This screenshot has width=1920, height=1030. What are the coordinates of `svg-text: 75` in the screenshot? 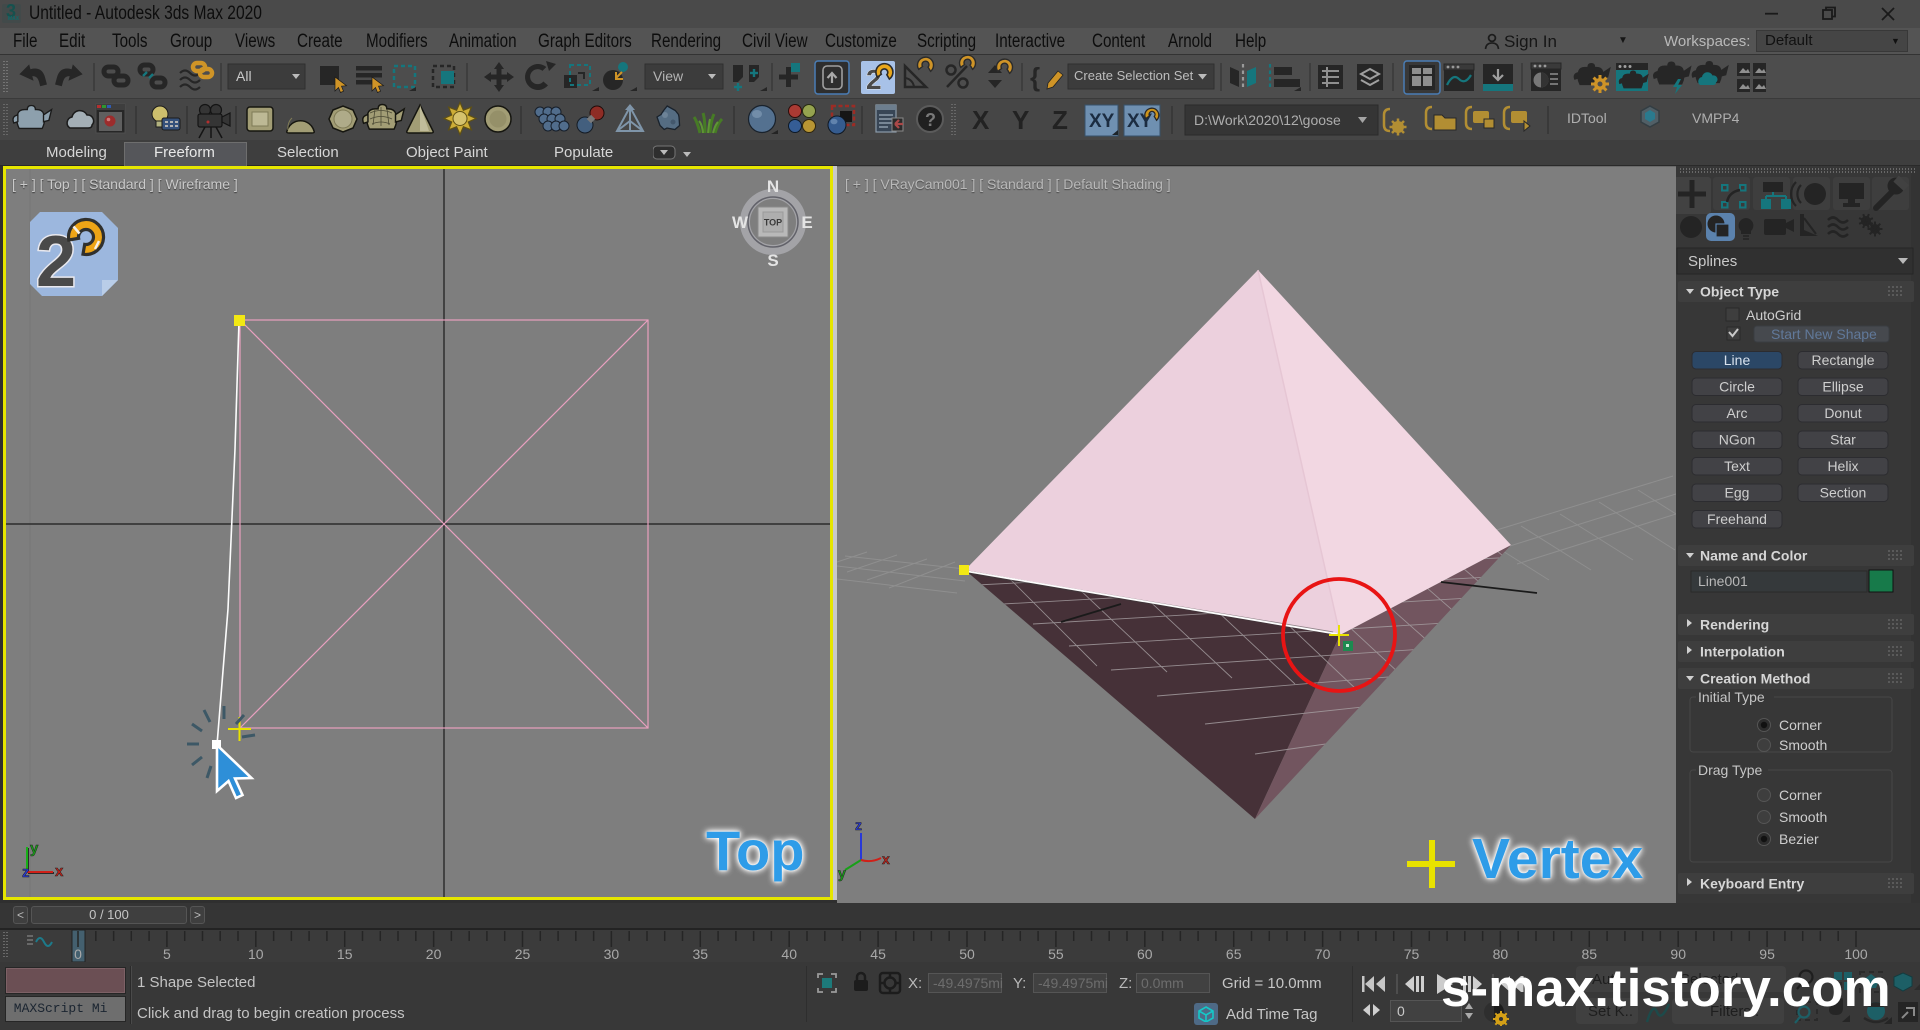 It's located at (1412, 954).